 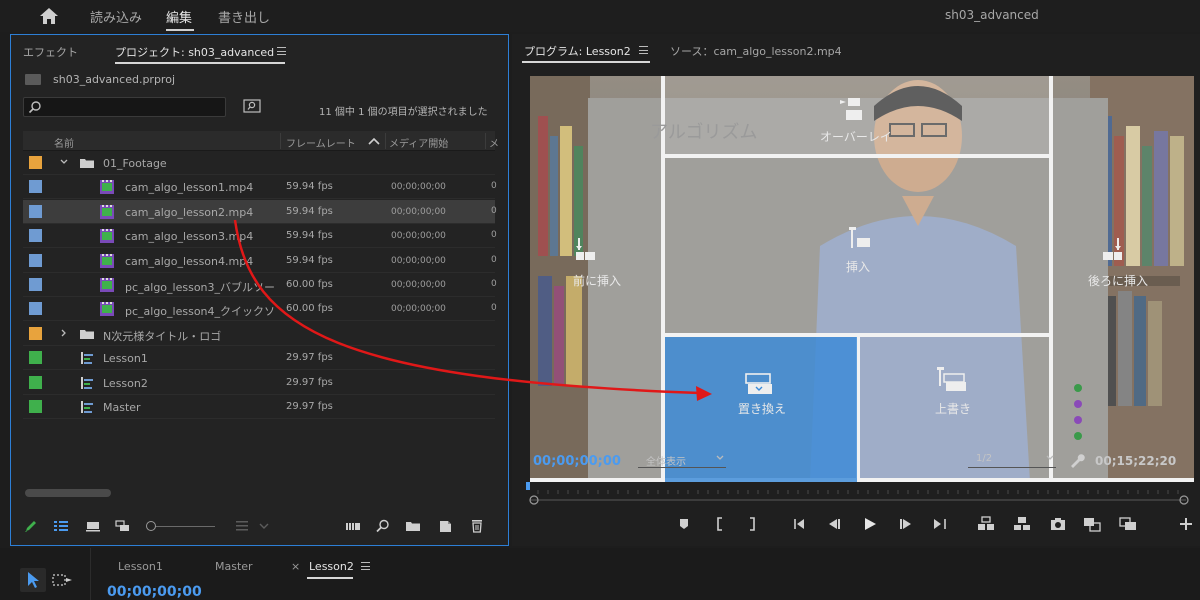 What do you see at coordinates (68, 493) in the screenshot?
I see `horizontal-scrollbar-thumb` at bounding box center [68, 493].